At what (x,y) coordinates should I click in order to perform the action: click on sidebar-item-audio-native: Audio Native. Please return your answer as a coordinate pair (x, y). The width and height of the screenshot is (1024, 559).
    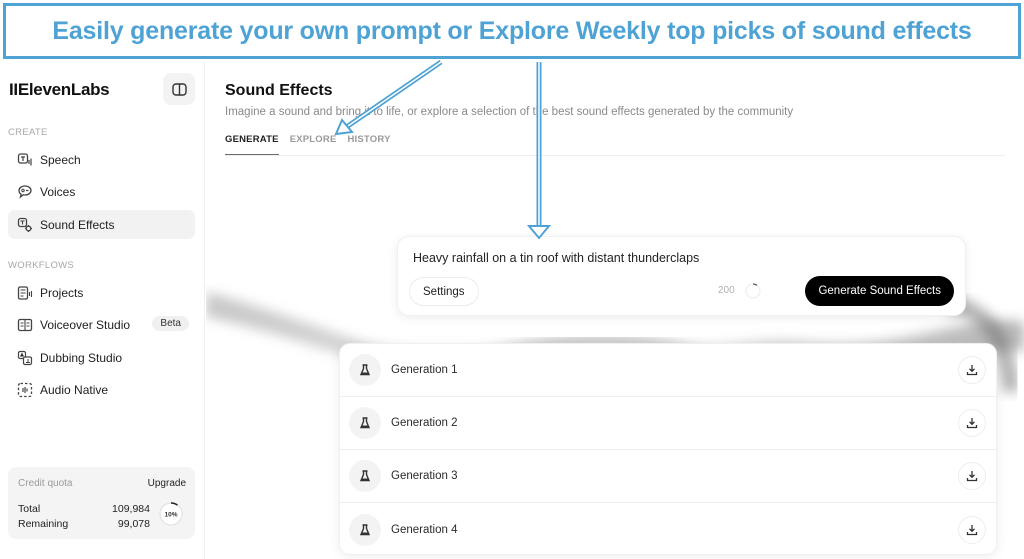
    Looking at the image, I should click on (101, 389).